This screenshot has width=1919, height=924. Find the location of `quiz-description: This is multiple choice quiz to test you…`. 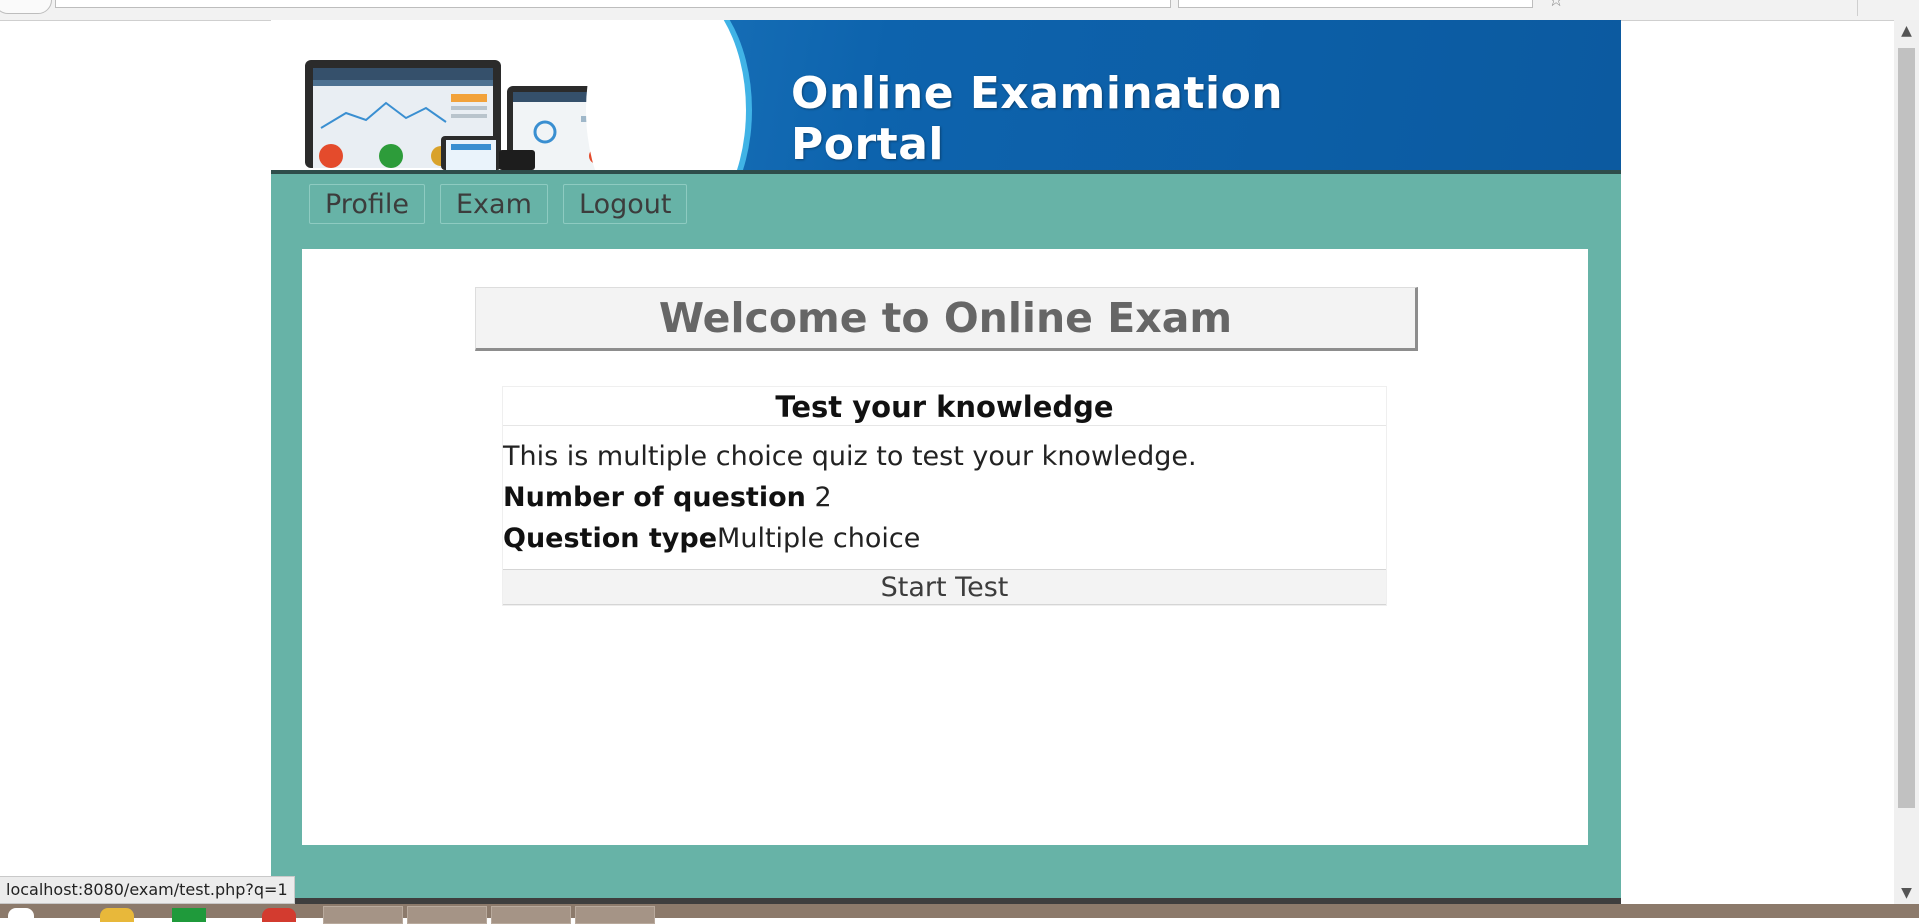

quiz-description: This is multiple choice quiz to test you… is located at coordinates (850, 456).